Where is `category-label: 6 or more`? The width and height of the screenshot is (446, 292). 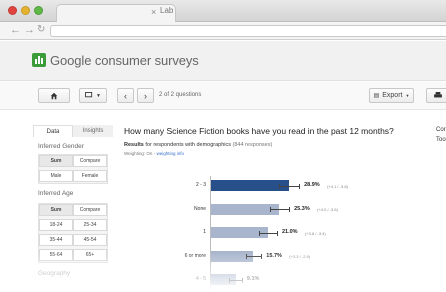 category-label: 6 or more is located at coordinates (195, 255).